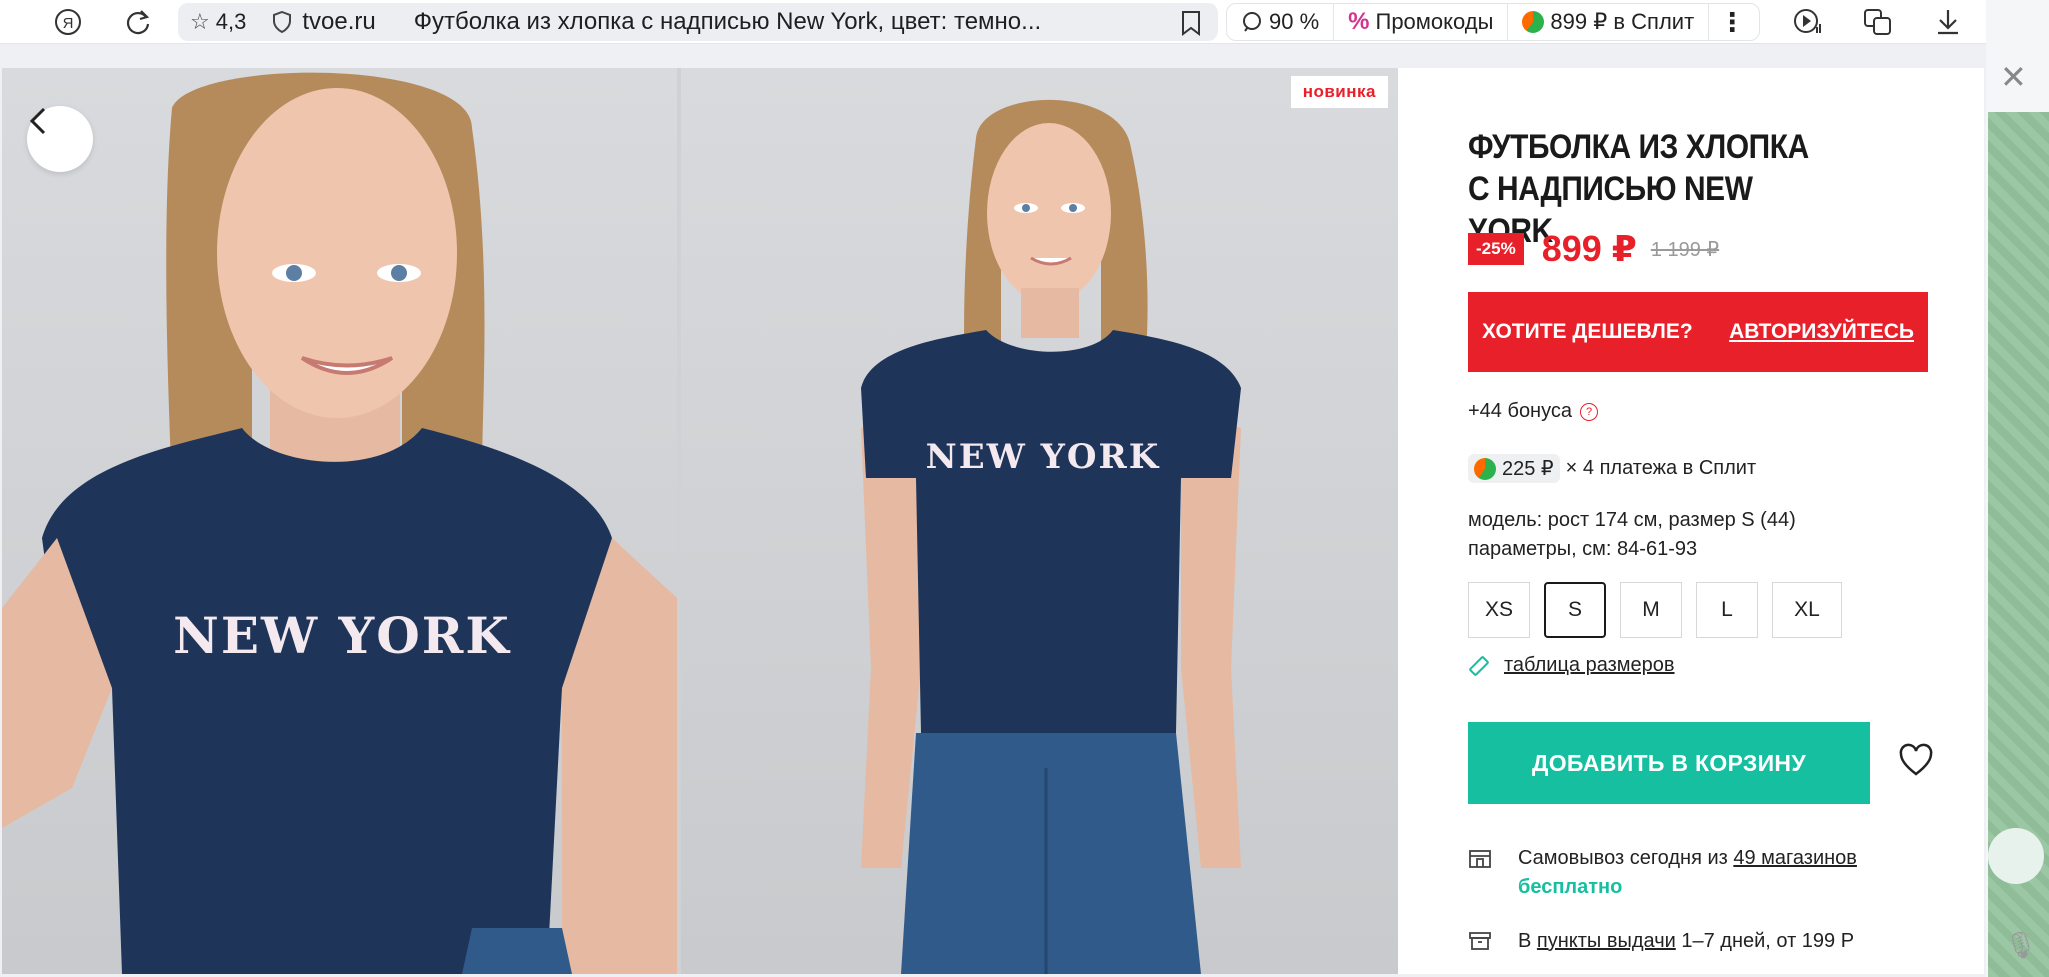 Image resolution: width=2049 pixels, height=977 pixels. What do you see at coordinates (342, 635) in the screenshot?
I see `shirt-print-closeup: NEW YORK` at bounding box center [342, 635].